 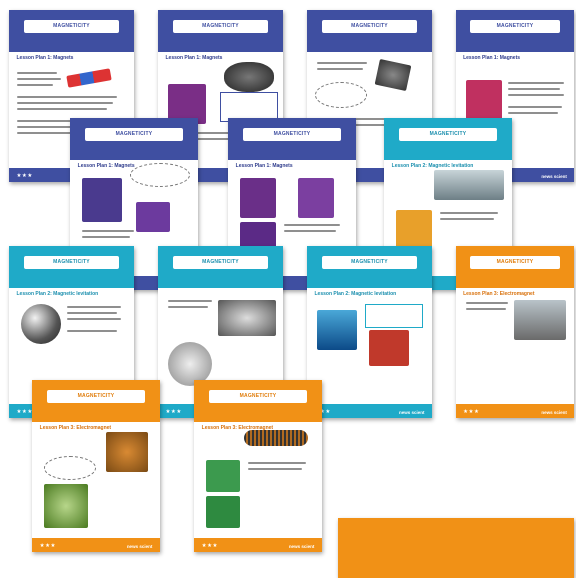 What do you see at coordinates (153, 217) in the screenshot?
I see `magnet-kit-image` at bounding box center [153, 217].